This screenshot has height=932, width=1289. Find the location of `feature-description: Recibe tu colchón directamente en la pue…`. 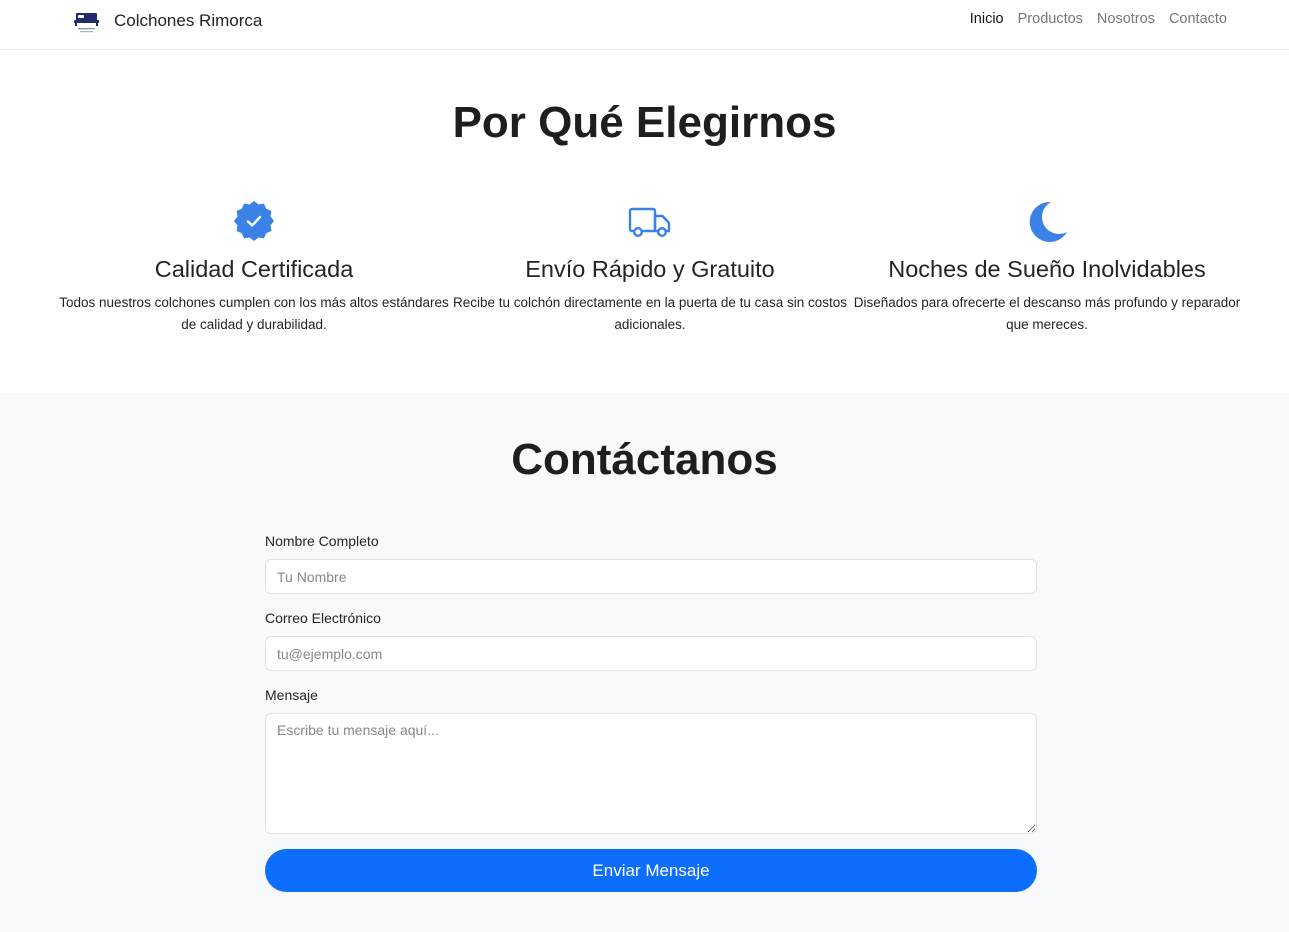

feature-description: Recibe tu colchón directamente en la pue… is located at coordinates (650, 313).